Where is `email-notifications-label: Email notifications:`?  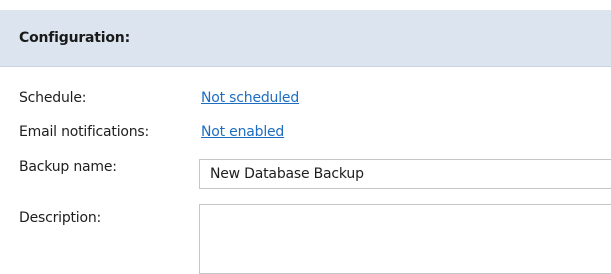
email-notifications-label: Email notifications: is located at coordinates (84, 132).